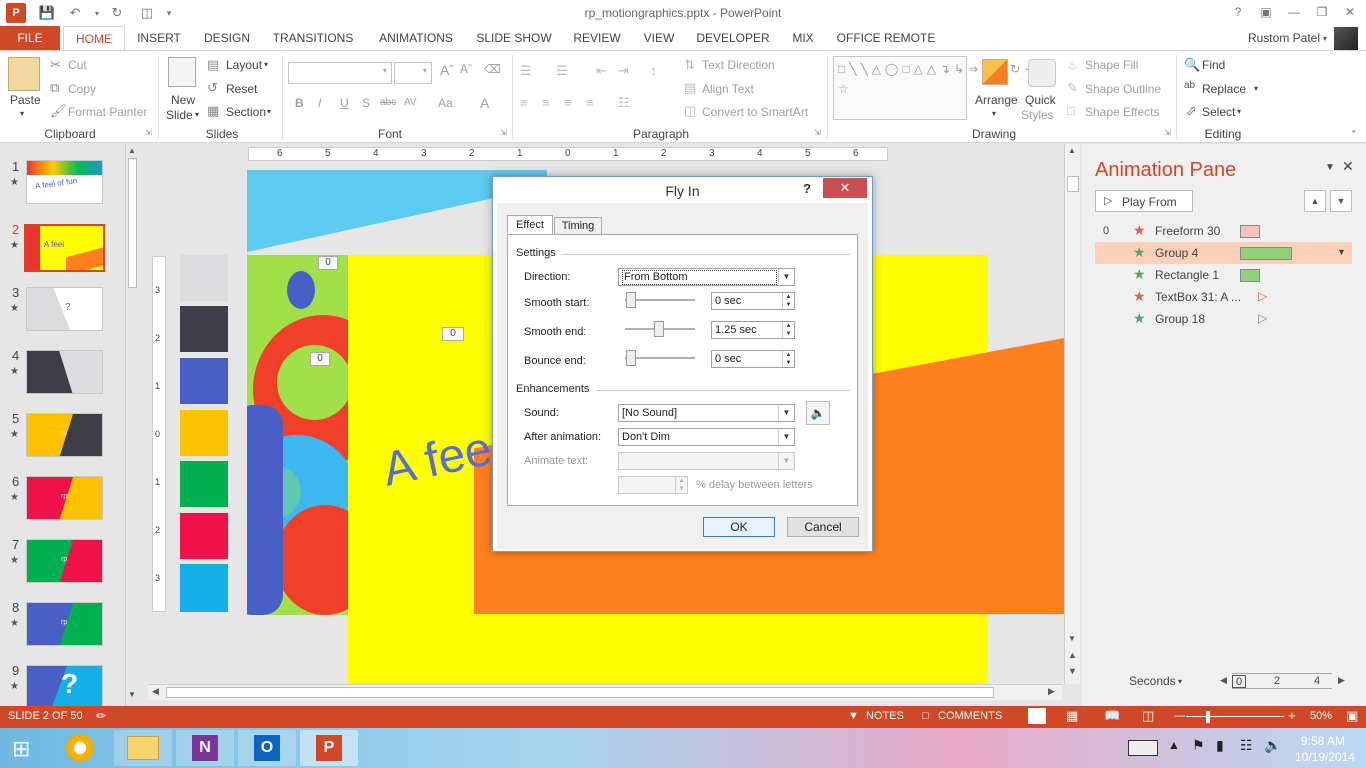  What do you see at coordinates (1282, 681) in the screenshot?
I see `timeline-scale: 0 2 4` at bounding box center [1282, 681].